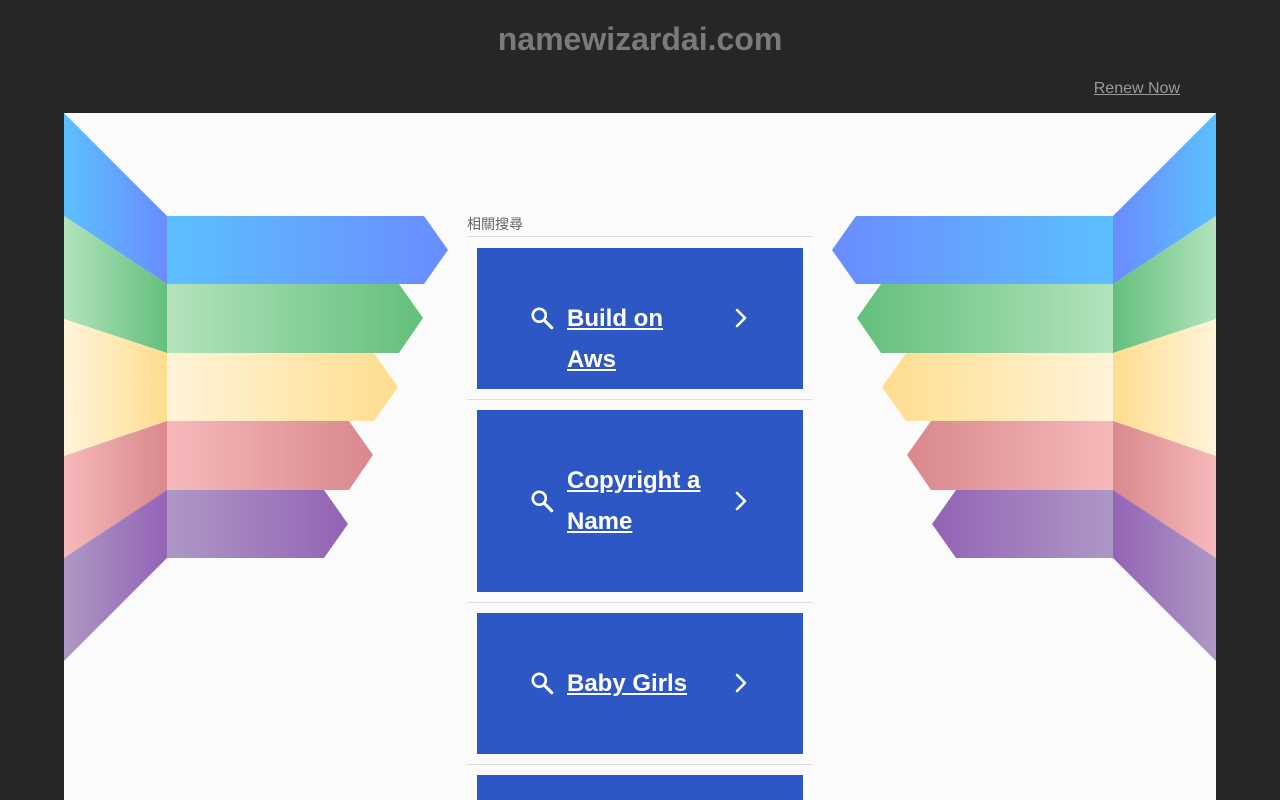  Describe the element at coordinates (1022, 524) in the screenshot. I see `right-wing-purple-arrow` at that location.